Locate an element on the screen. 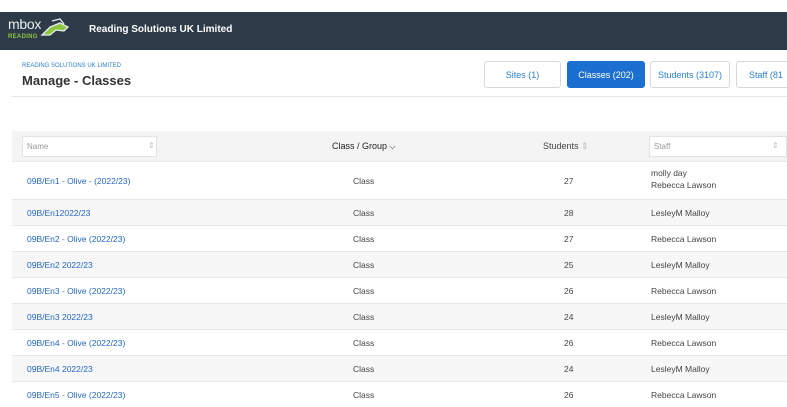 This screenshot has width=787, height=407. class-group-filter-select: Class / Group ⌵ is located at coordinates (364, 146).